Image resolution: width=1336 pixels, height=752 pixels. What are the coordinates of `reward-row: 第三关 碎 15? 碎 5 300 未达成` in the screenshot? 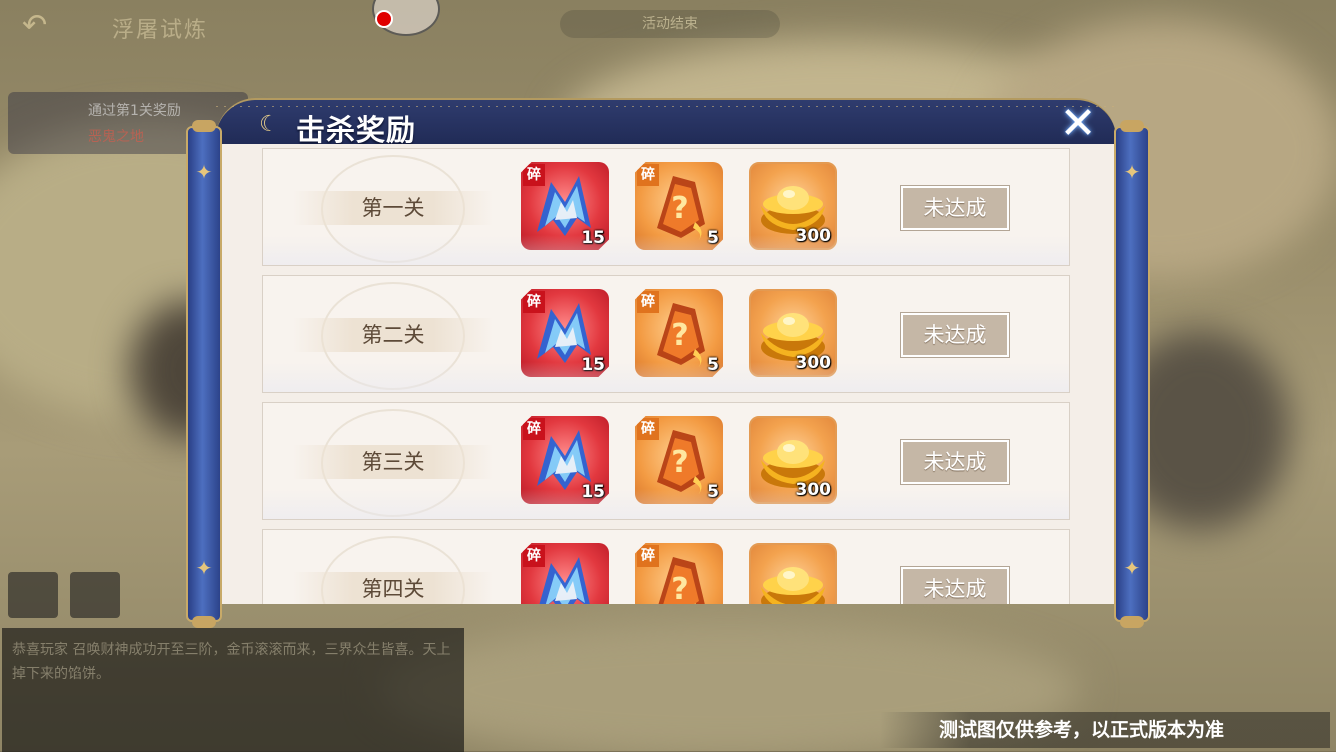 It's located at (666, 461).